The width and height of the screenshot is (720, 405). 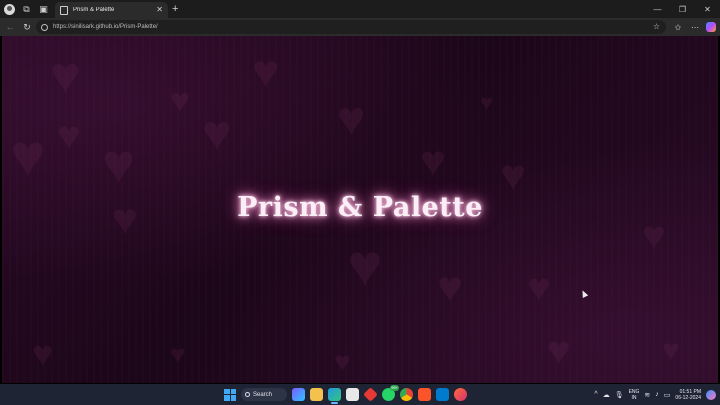 What do you see at coordinates (667, 395) in the screenshot?
I see `battery-icon: ▭` at bounding box center [667, 395].